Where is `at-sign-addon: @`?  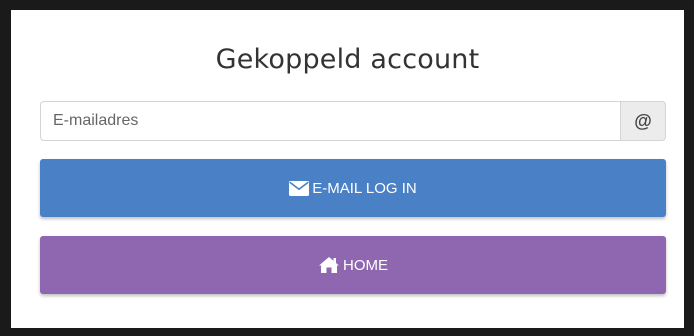
at-sign-addon: @ is located at coordinates (643, 121).